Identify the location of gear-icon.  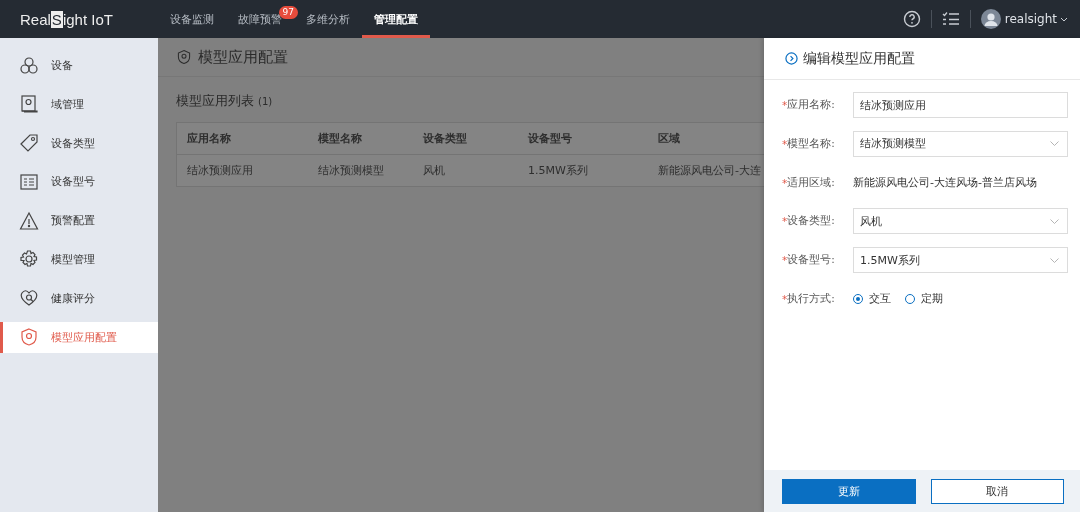
(29, 259).